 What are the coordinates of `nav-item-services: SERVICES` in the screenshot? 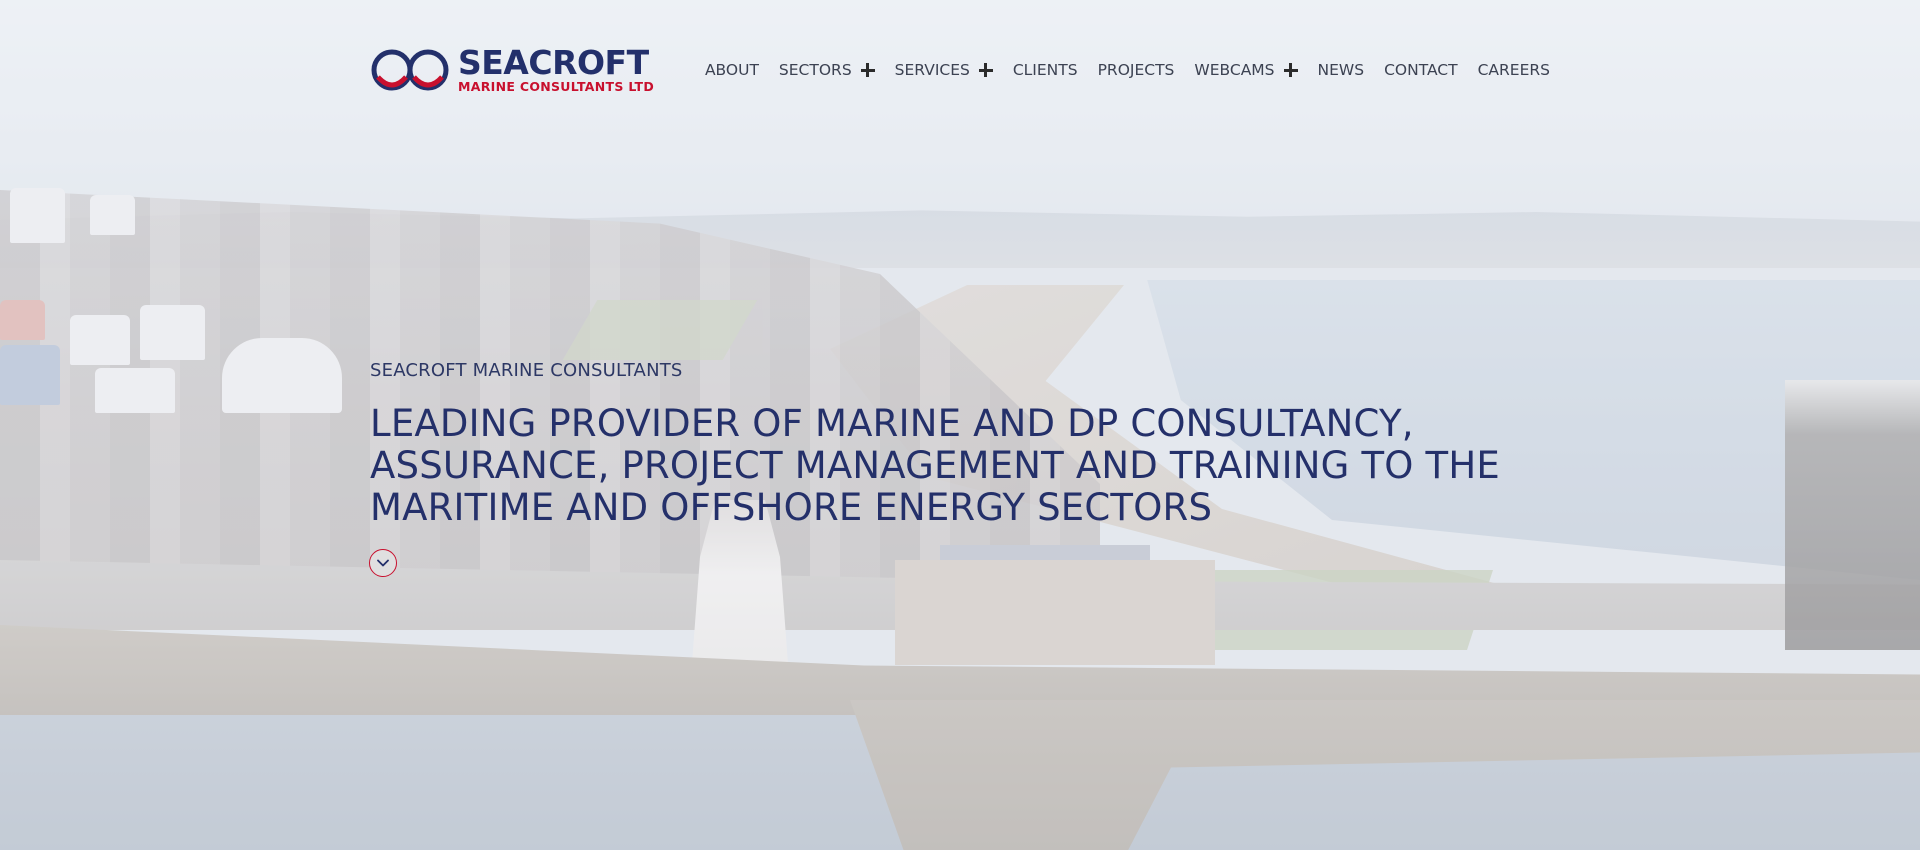 It's located at (944, 70).